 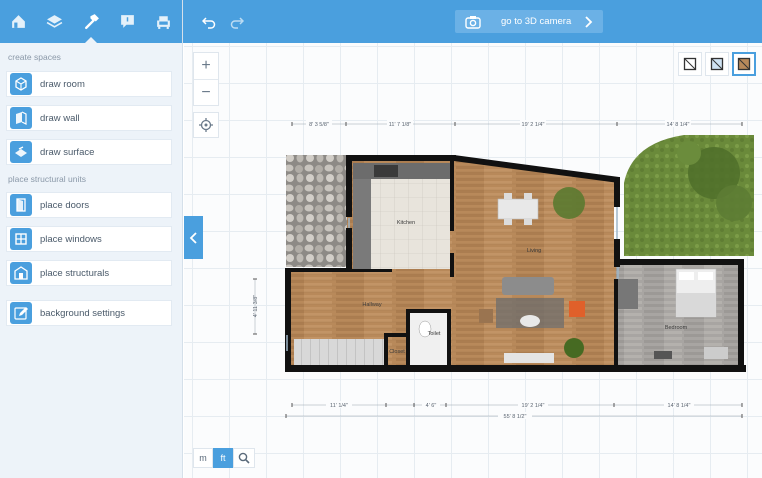 I want to click on sidebar-tabs, so click(x=91, y=21).